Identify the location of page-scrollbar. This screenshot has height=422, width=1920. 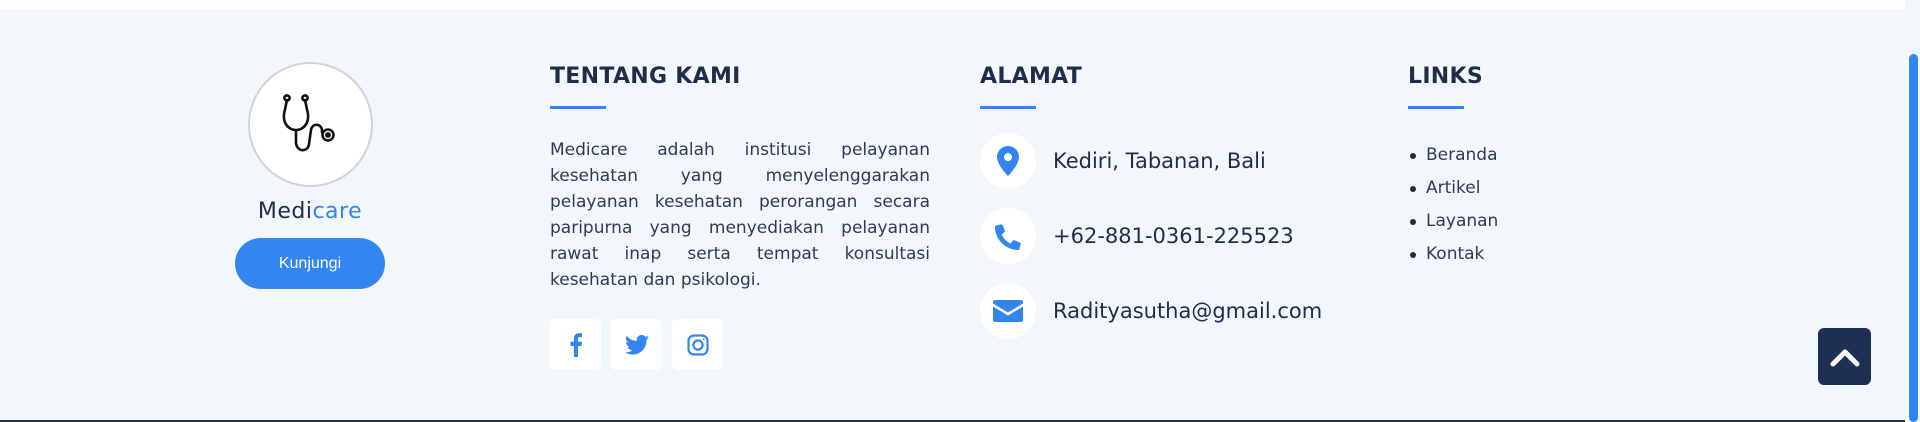
(1912, 211).